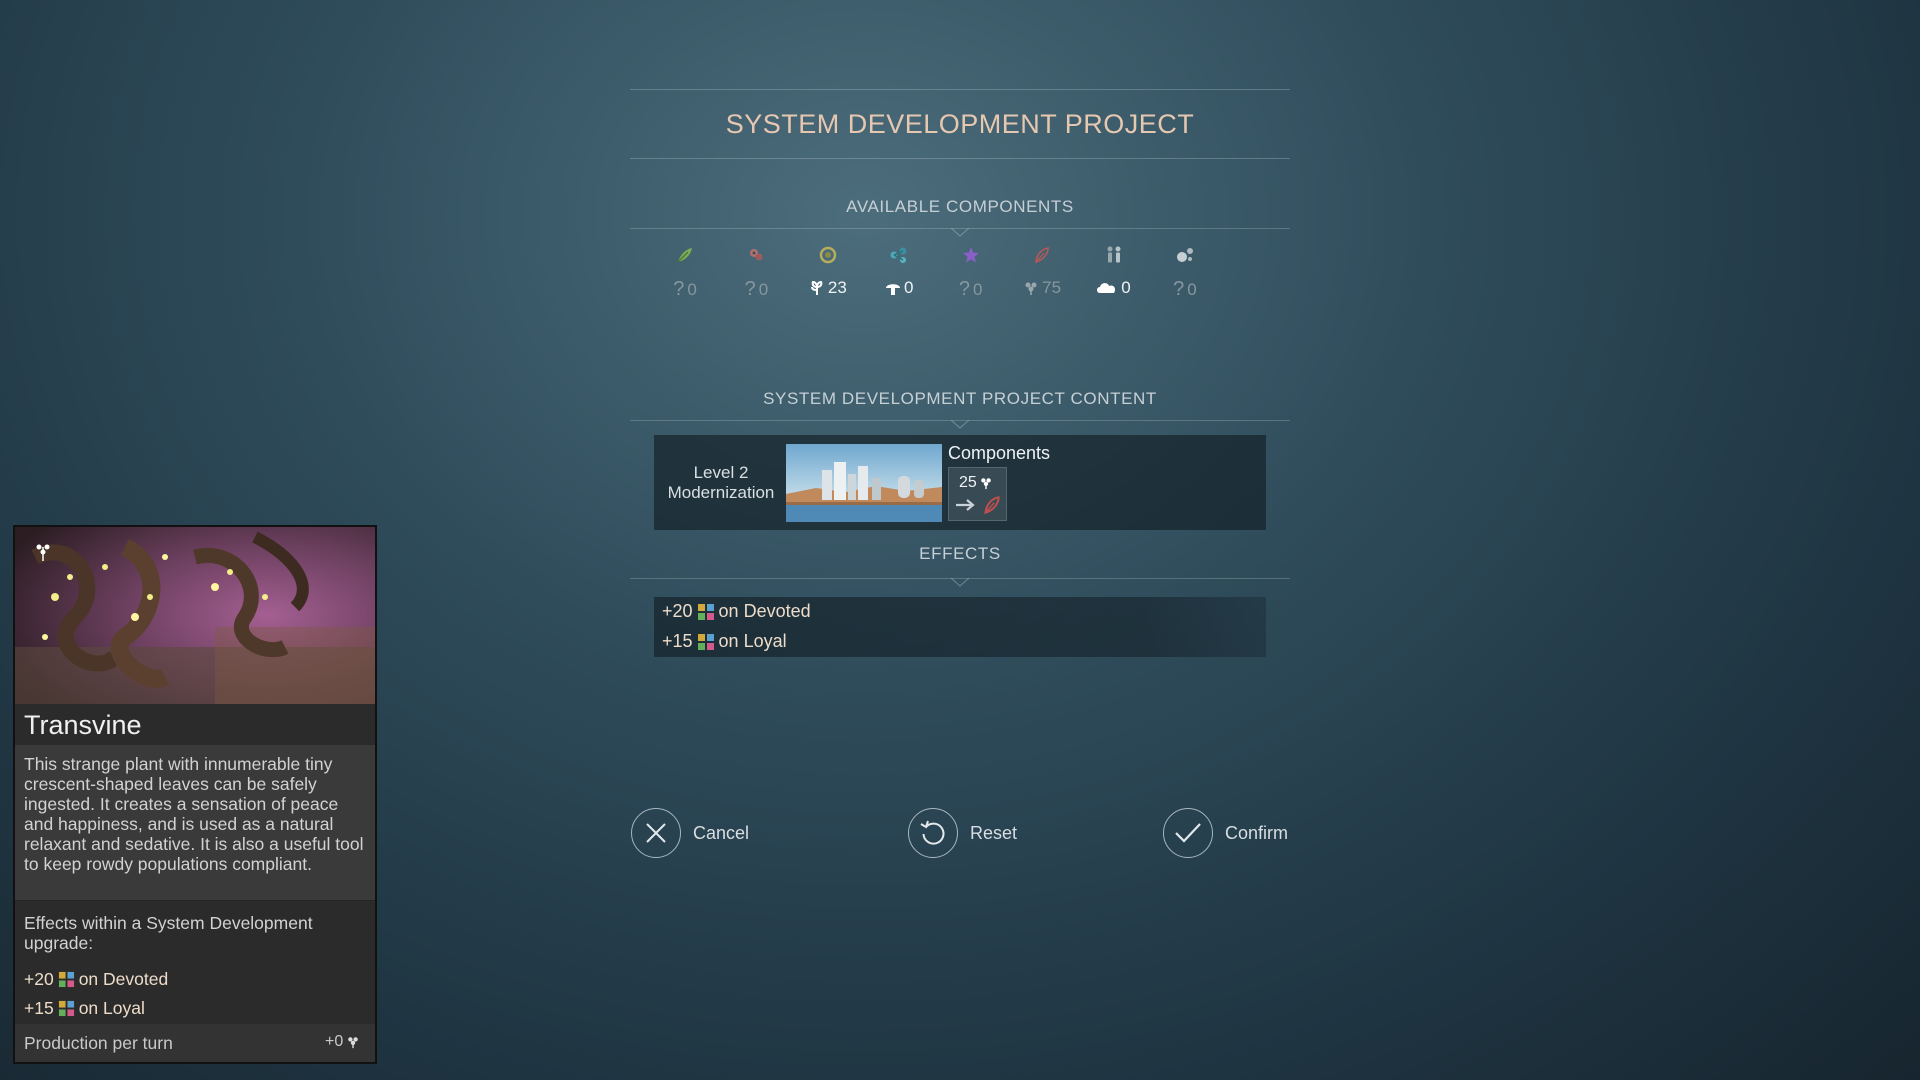 Image resolution: width=1920 pixels, height=1080 pixels. I want to click on plant-resource-icon, so click(816, 287).